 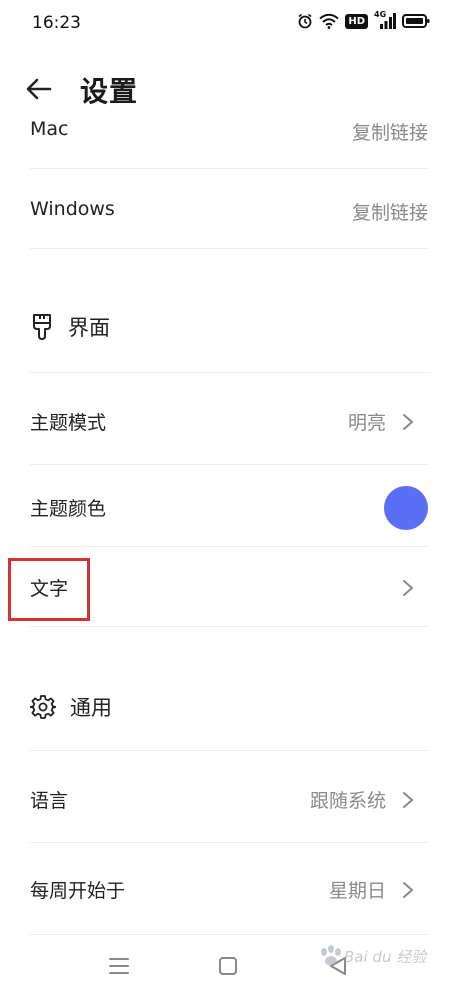 What do you see at coordinates (229, 889) in the screenshot?
I see `row-week-start: 每周开始于 星期日` at bounding box center [229, 889].